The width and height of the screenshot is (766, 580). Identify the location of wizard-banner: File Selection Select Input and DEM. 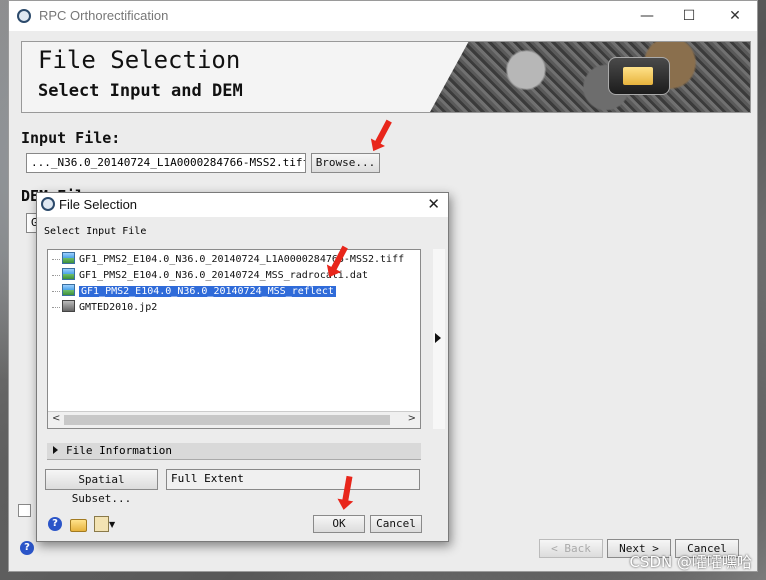
(386, 77).